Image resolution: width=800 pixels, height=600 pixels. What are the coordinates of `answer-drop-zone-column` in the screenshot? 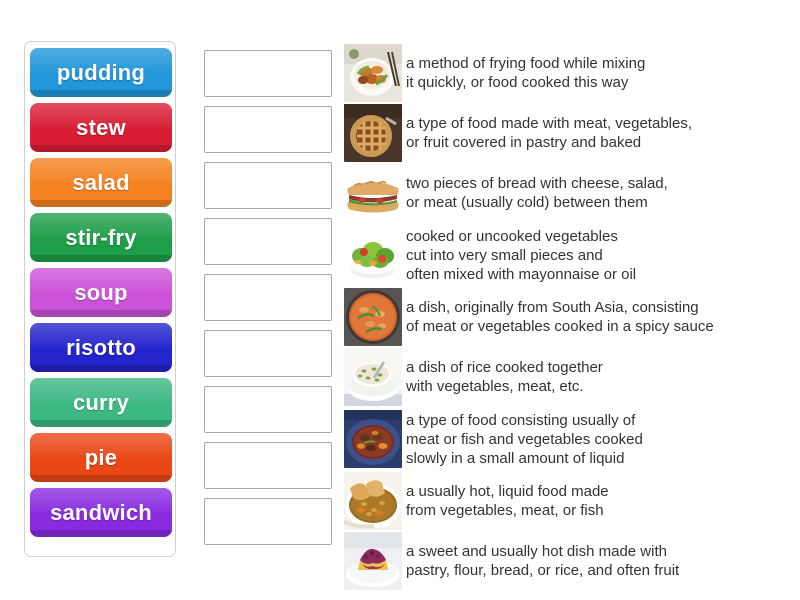 It's located at (268, 302).